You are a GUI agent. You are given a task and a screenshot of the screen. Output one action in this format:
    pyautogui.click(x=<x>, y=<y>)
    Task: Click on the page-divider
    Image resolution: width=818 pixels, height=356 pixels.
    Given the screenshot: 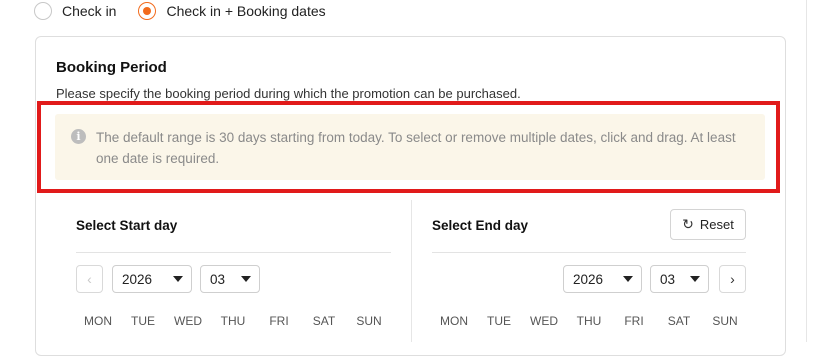 What is the action you would take?
    pyautogui.click(x=806, y=171)
    